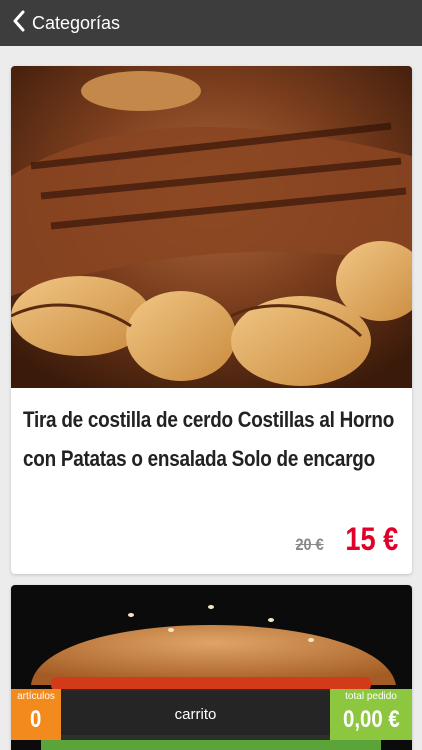 The height and width of the screenshot is (750, 422). What do you see at coordinates (371, 696) in the screenshot?
I see `cart-total-label: total pedido` at bounding box center [371, 696].